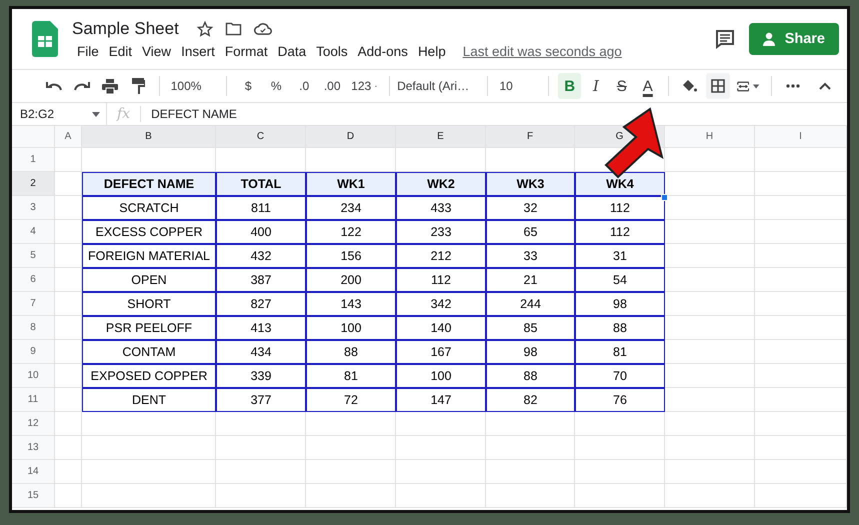  Describe the element at coordinates (647, 86) in the screenshot. I see `text-color-button: A` at that location.